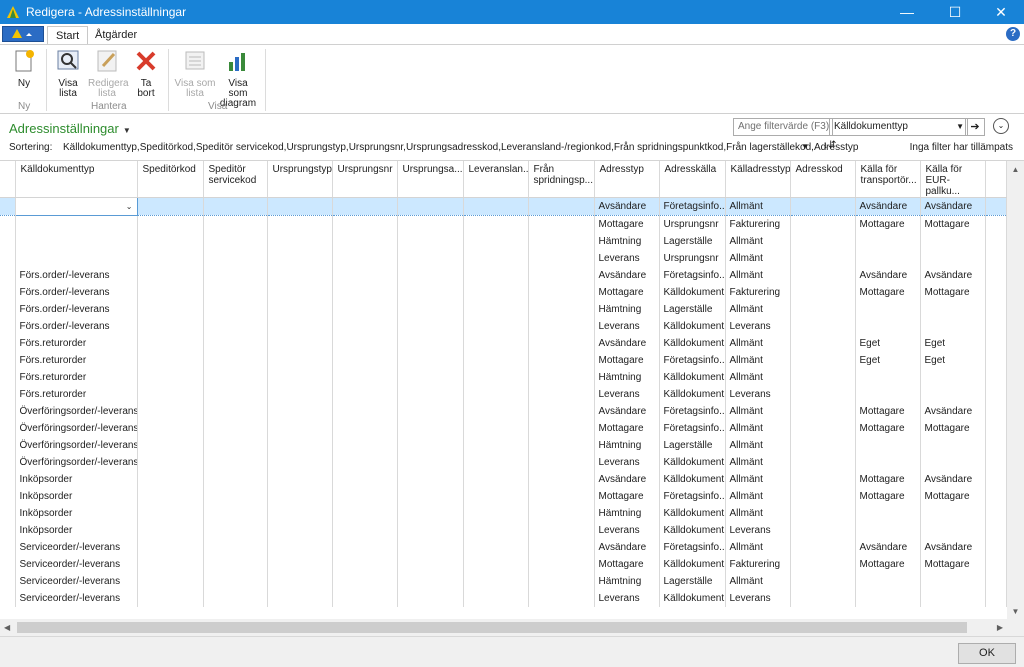 The height and width of the screenshot is (667, 1024). I want to click on help-icon: ?, so click(1013, 34).